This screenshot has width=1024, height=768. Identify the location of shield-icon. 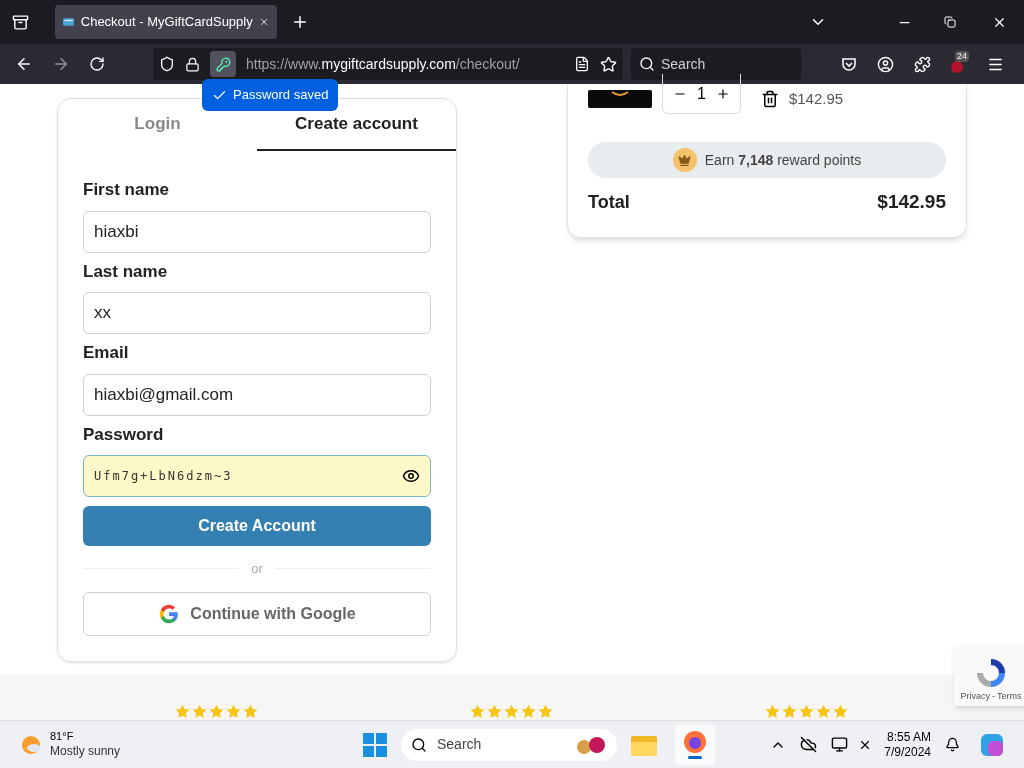
(167, 64).